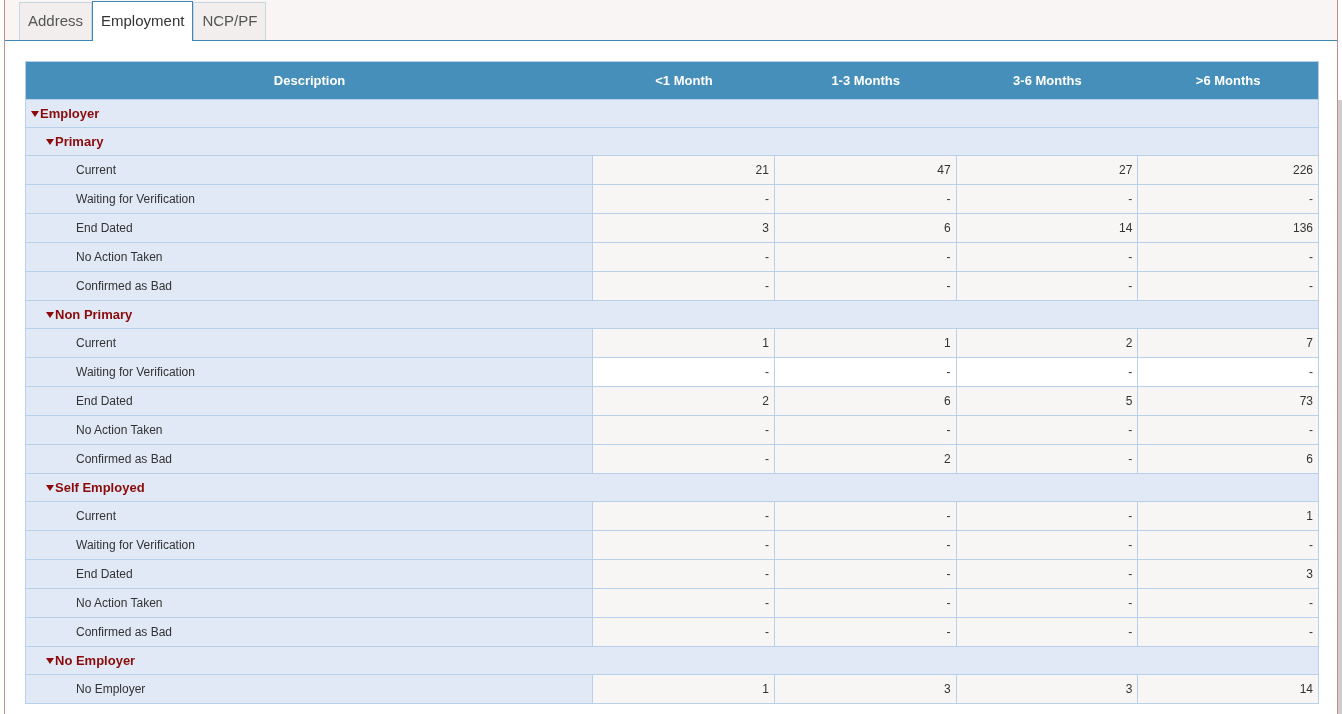 The height and width of the screenshot is (714, 1342). What do you see at coordinates (1228, 343) in the screenshot?
I see `table-cell: 7` at bounding box center [1228, 343].